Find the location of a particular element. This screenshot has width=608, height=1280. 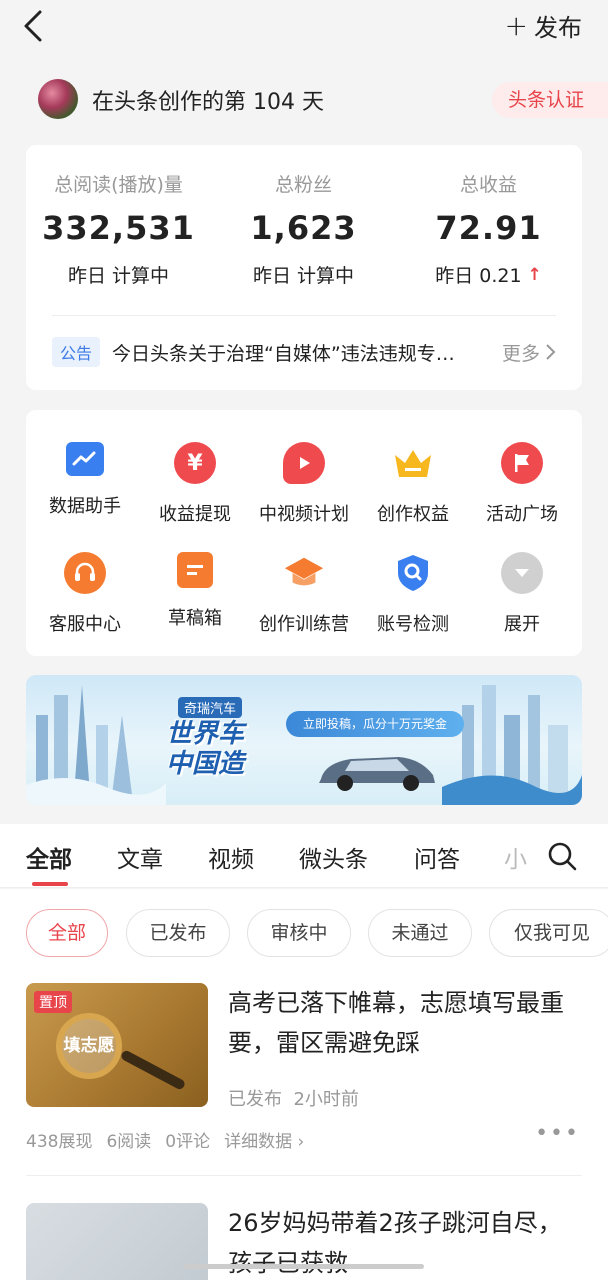

headset-icon is located at coordinates (85, 573).